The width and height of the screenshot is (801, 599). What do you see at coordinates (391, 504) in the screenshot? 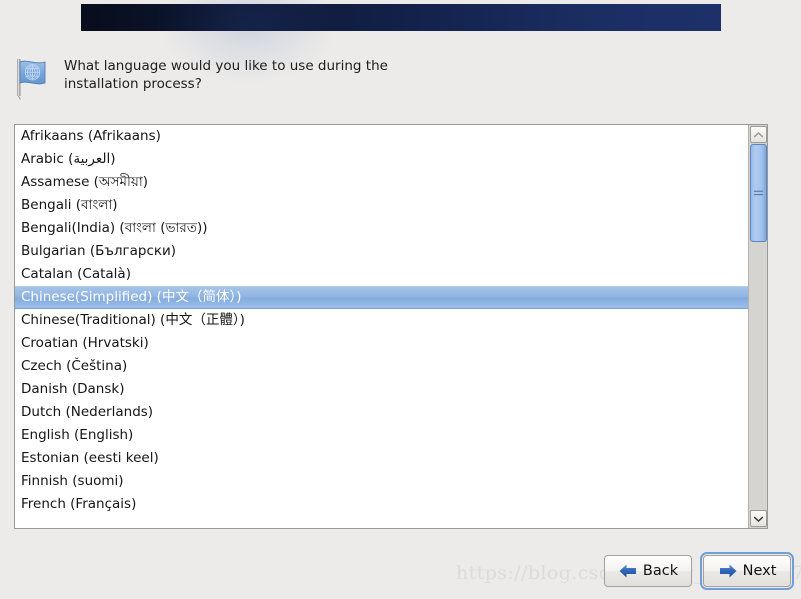
I see `language-list-item: French (Français)` at bounding box center [391, 504].